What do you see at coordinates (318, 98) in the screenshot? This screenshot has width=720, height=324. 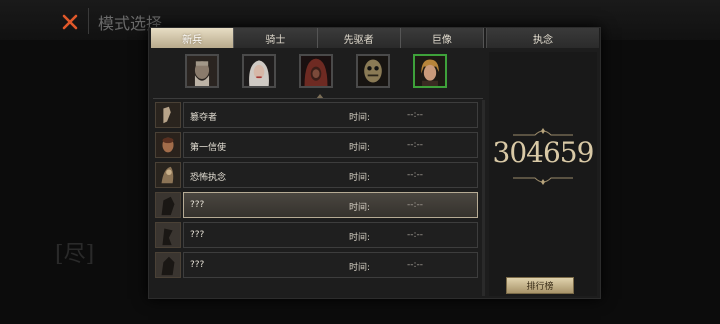 I see `divider-line` at bounding box center [318, 98].